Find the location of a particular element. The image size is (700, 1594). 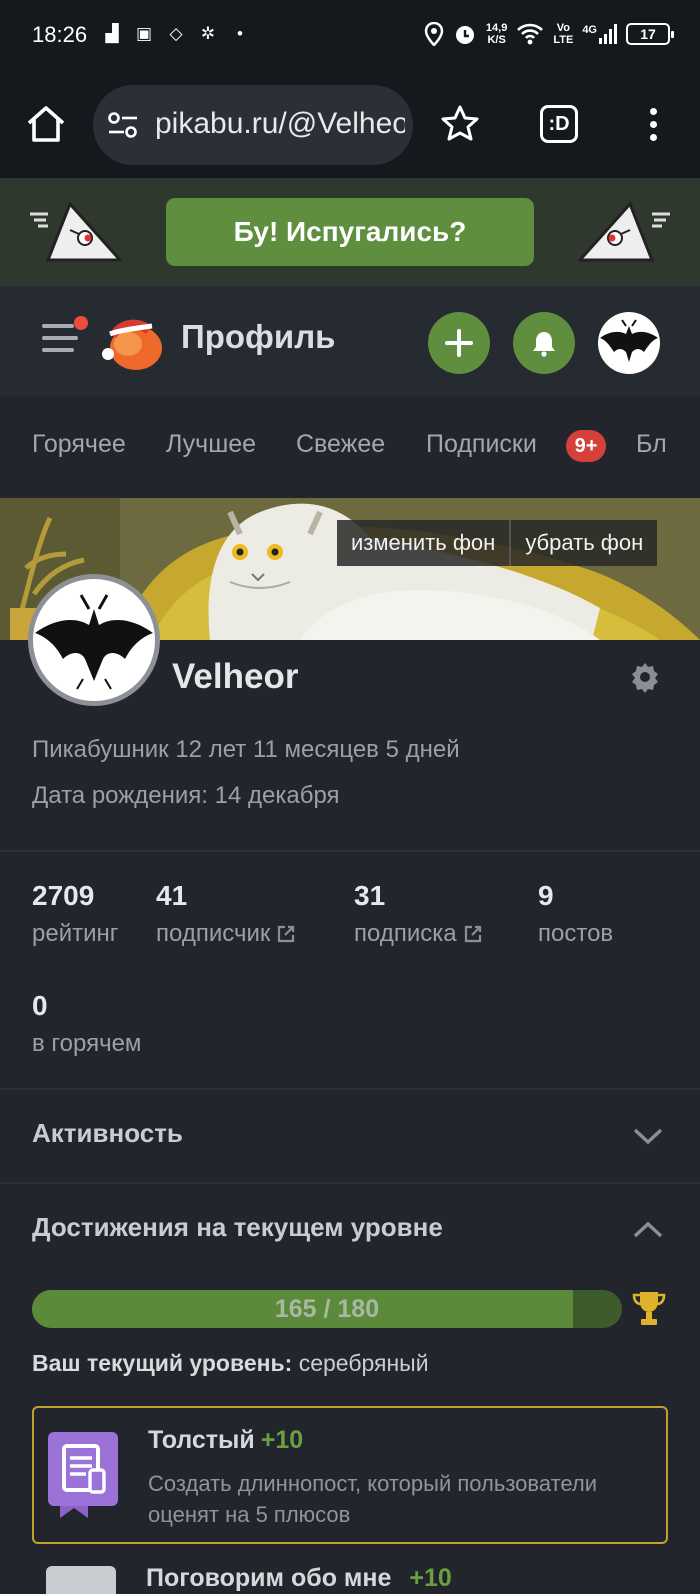

plus-icon is located at coordinates (459, 343).